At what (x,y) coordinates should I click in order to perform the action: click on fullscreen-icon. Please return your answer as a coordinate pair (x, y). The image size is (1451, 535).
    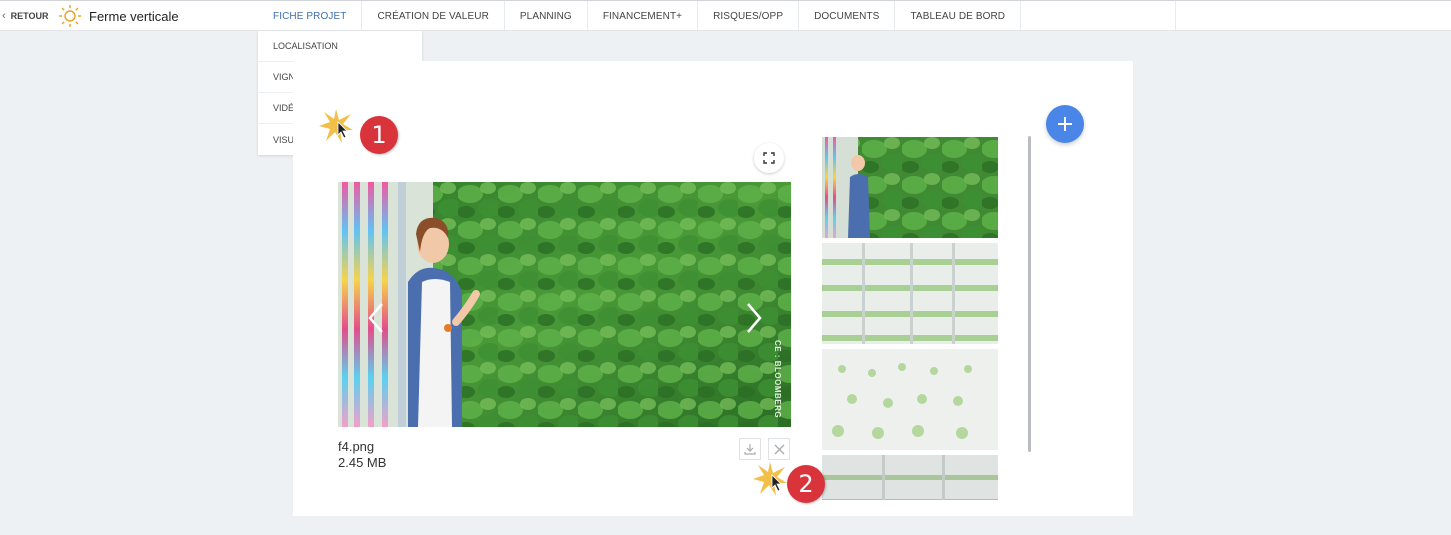
    Looking at the image, I should click on (769, 158).